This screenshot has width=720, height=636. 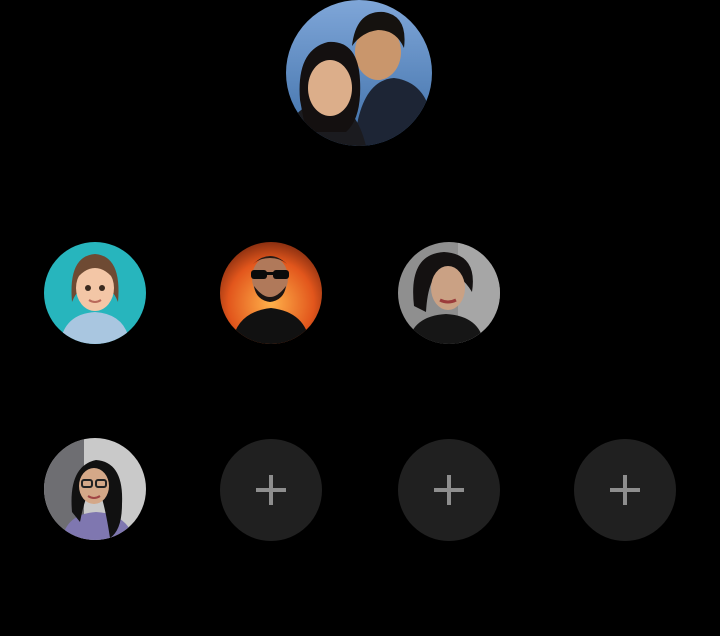 I want to click on animated-girl-avatar-icon, so click(x=95, y=293).